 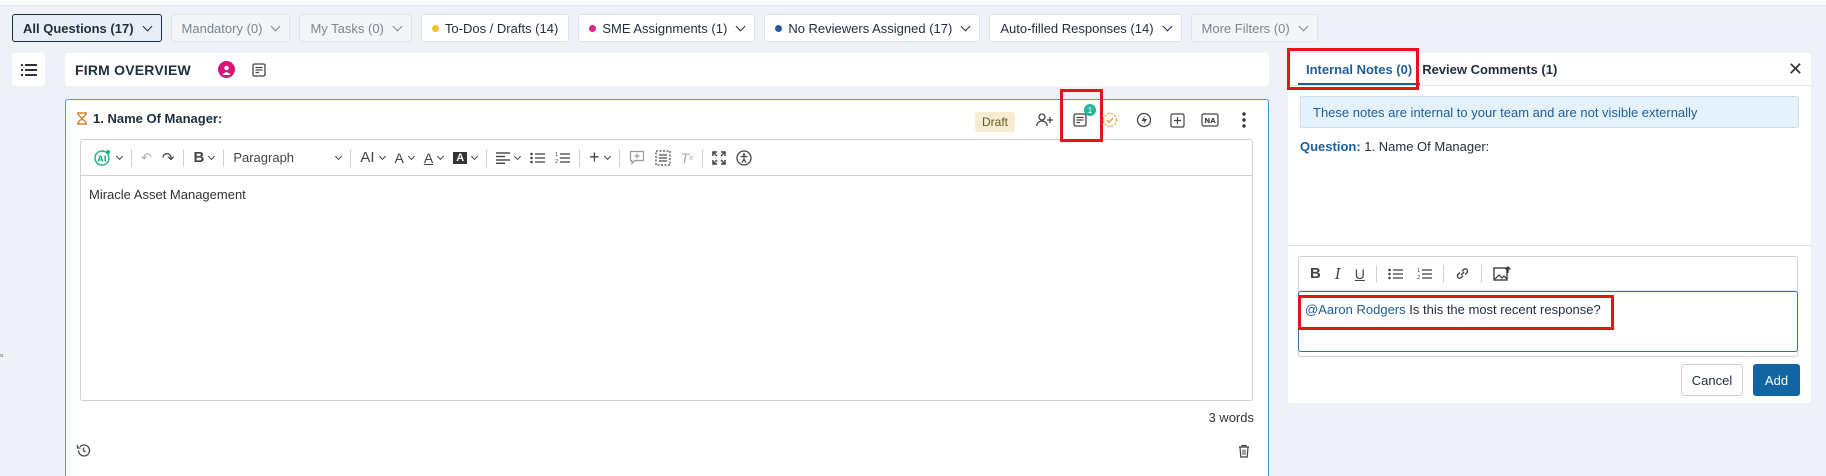 What do you see at coordinates (433, 158) in the screenshot?
I see `font-color-icon: A` at bounding box center [433, 158].